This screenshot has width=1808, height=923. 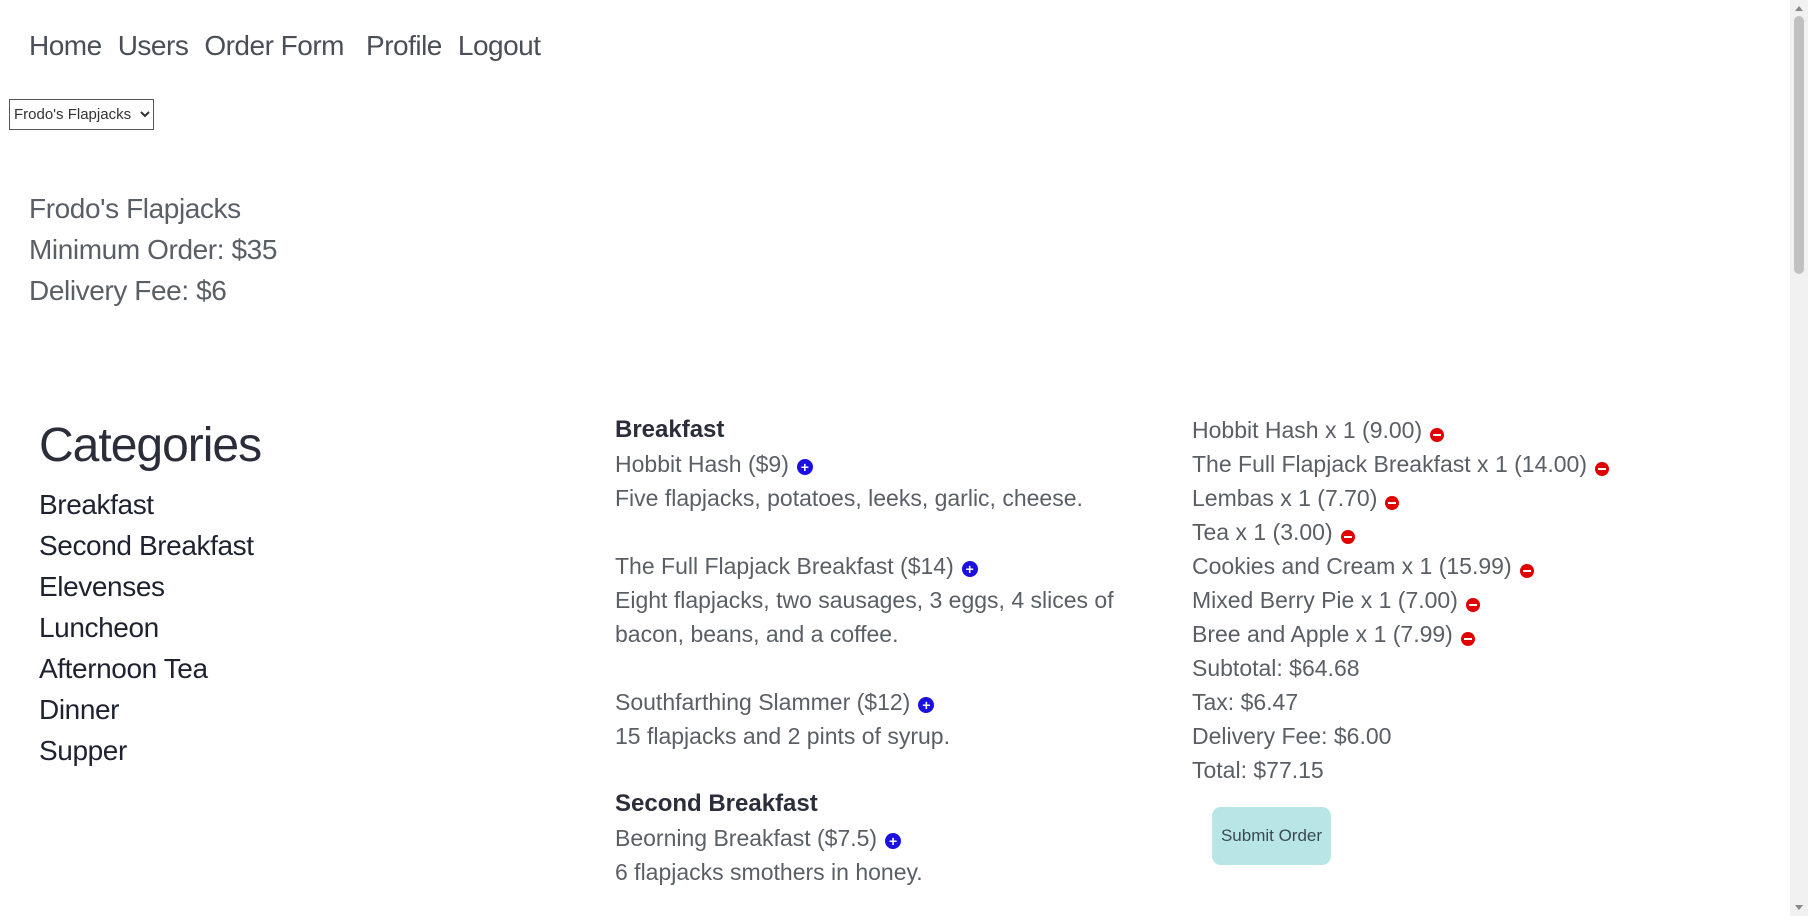 I want to click on restaurant-select: Frodo's Flapjacks, so click(x=81, y=114).